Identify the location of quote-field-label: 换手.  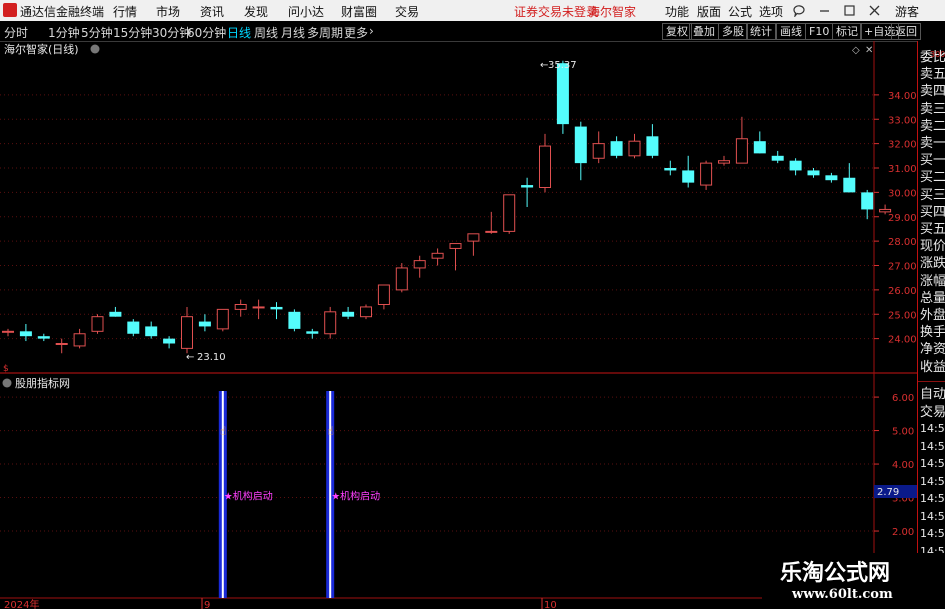
(932, 333).